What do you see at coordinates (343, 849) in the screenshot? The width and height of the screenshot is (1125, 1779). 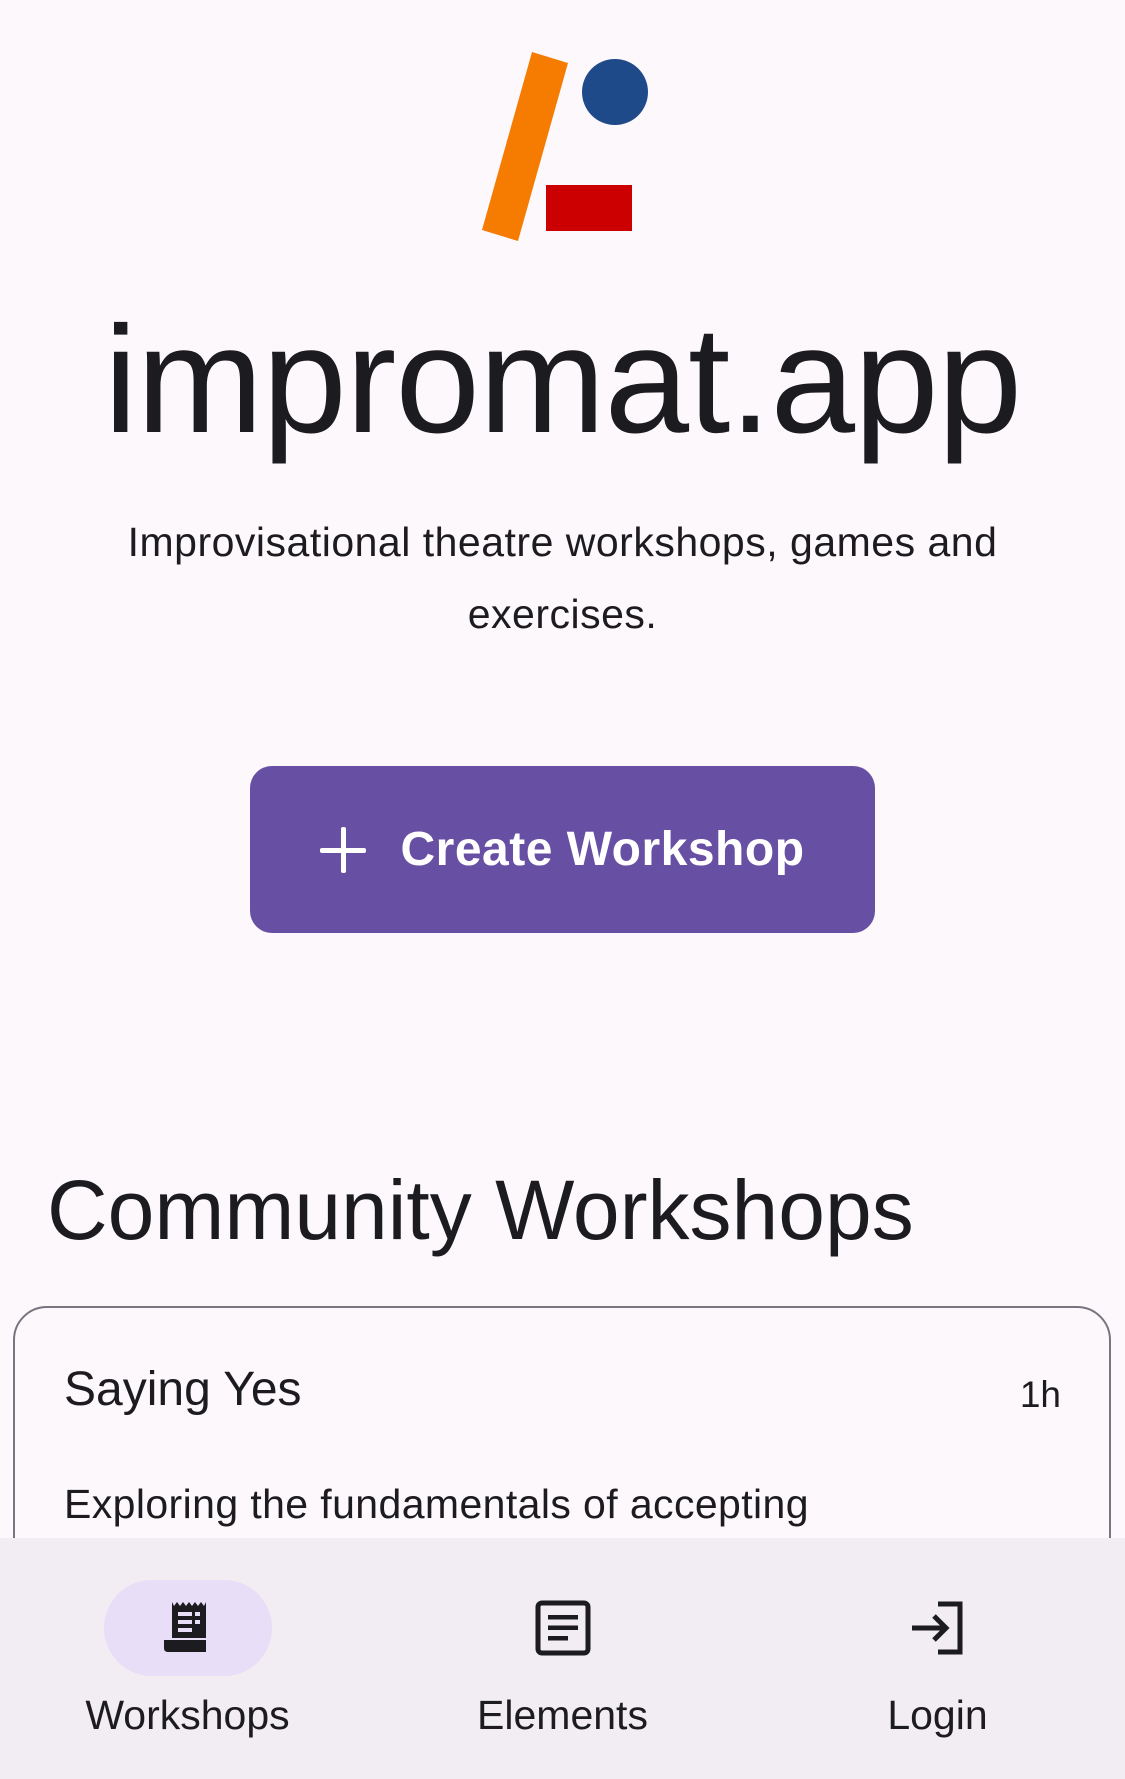 I see `plus-icon` at bounding box center [343, 849].